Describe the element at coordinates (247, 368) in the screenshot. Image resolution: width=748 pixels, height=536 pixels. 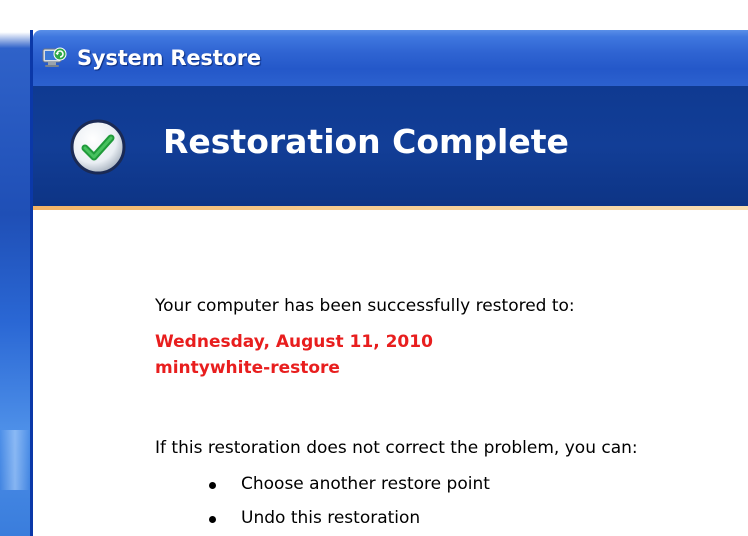
I see `restore-point-name: mintywhite-restore` at that location.